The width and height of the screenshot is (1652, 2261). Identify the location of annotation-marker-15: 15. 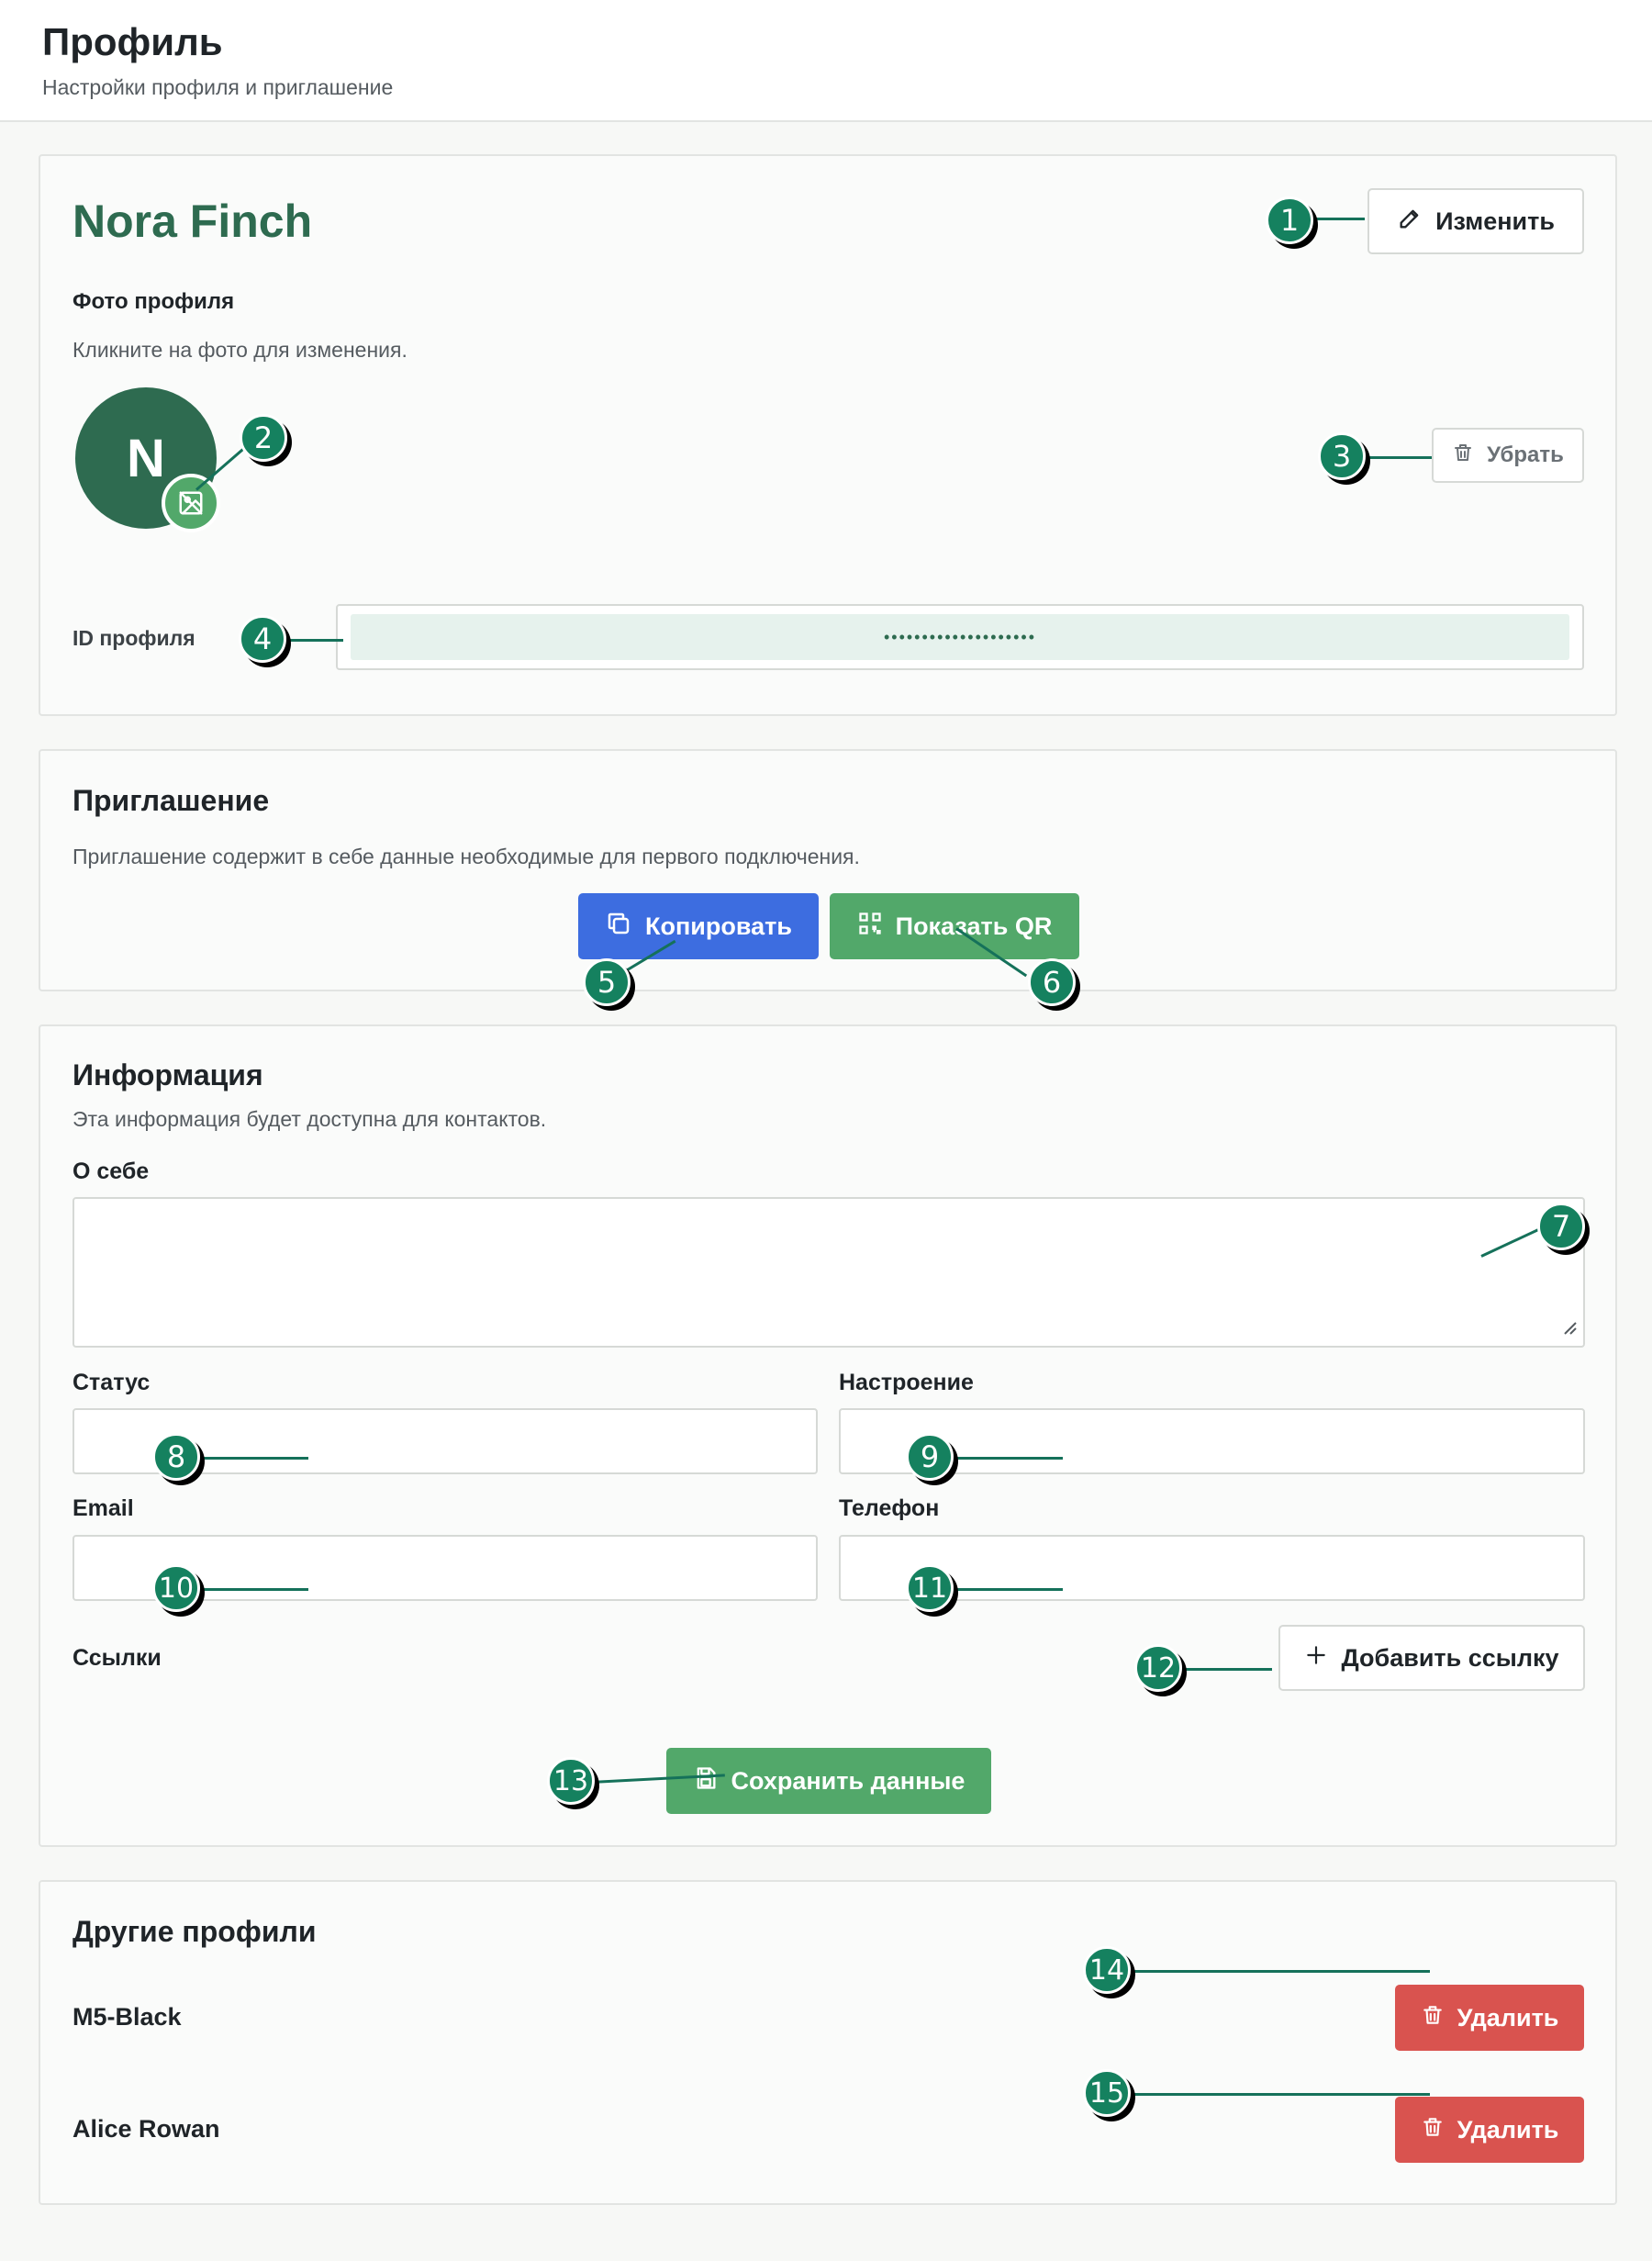
(1107, 2093).